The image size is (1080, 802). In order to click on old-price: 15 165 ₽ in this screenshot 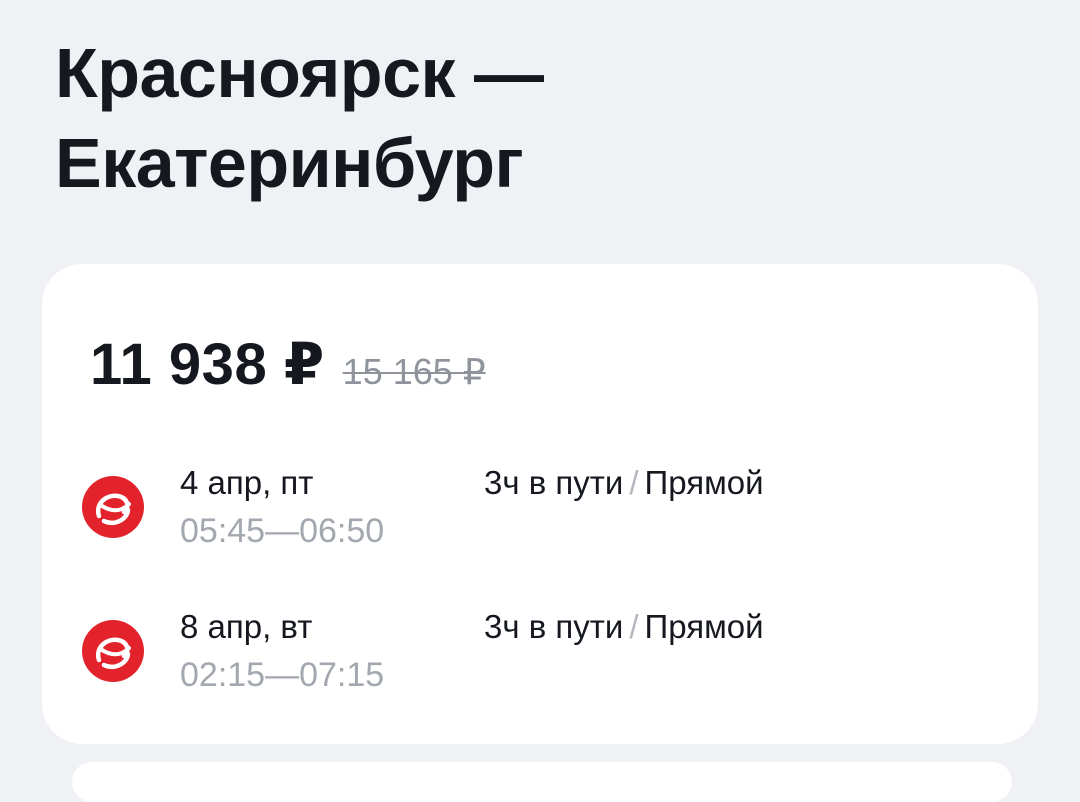, I will do `click(414, 371)`.